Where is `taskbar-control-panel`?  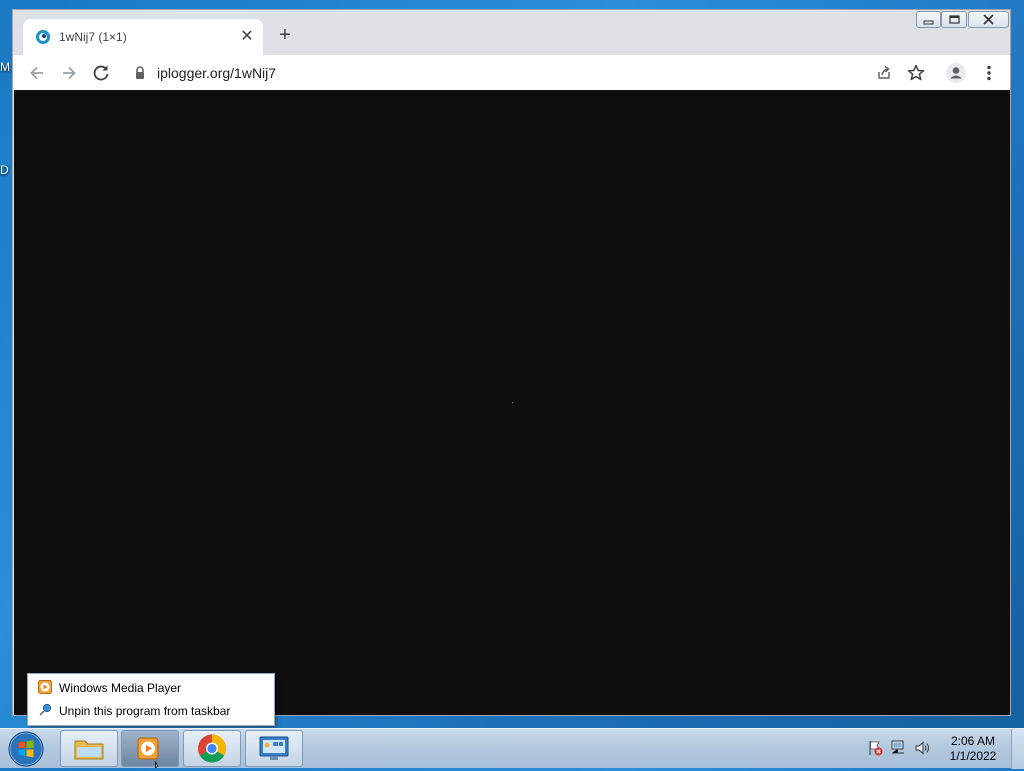
taskbar-control-panel is located at coordinates (274, 748).